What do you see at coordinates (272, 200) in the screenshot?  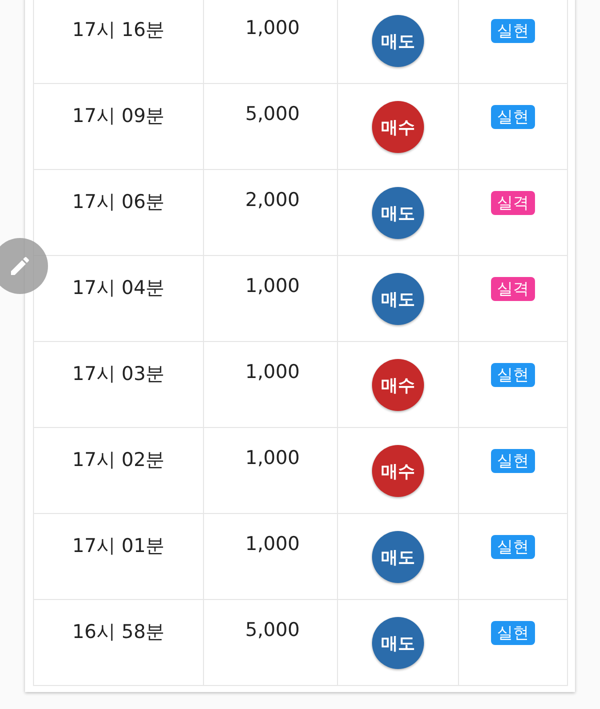 I see `amount-text: 2,000` at bounding box center [272, 200].